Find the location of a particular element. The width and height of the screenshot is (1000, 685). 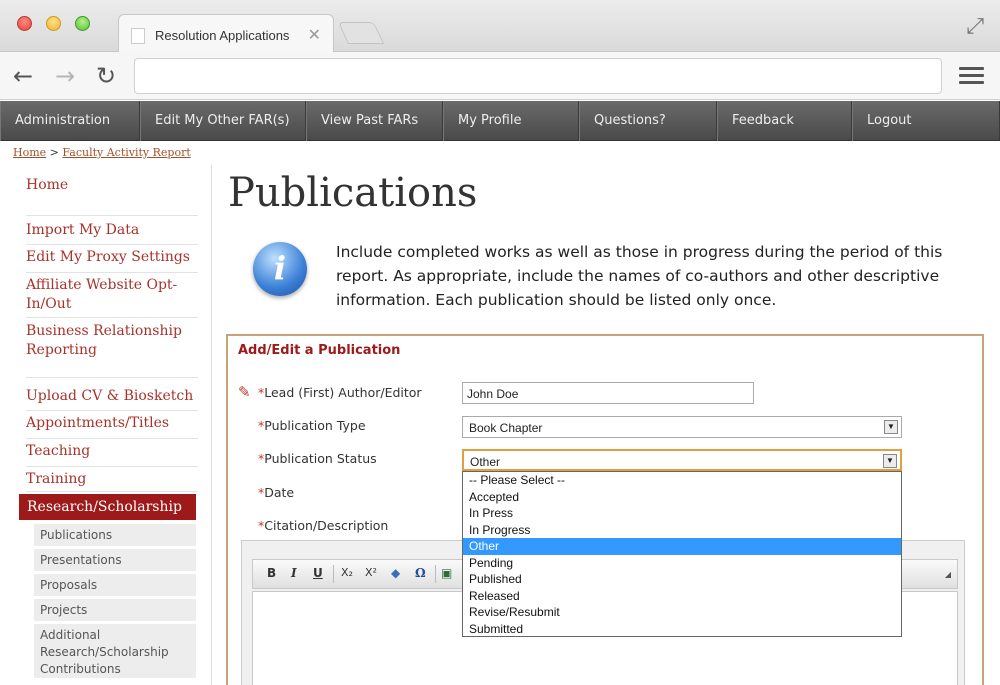

sidebar-item-home: Home is located at coordinates (112, 196).